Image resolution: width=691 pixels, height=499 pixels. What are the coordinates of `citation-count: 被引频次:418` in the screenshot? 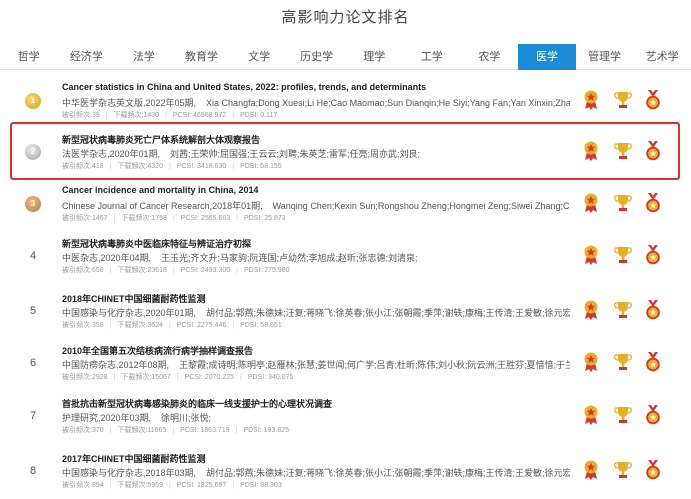 It's located at (83, 166).